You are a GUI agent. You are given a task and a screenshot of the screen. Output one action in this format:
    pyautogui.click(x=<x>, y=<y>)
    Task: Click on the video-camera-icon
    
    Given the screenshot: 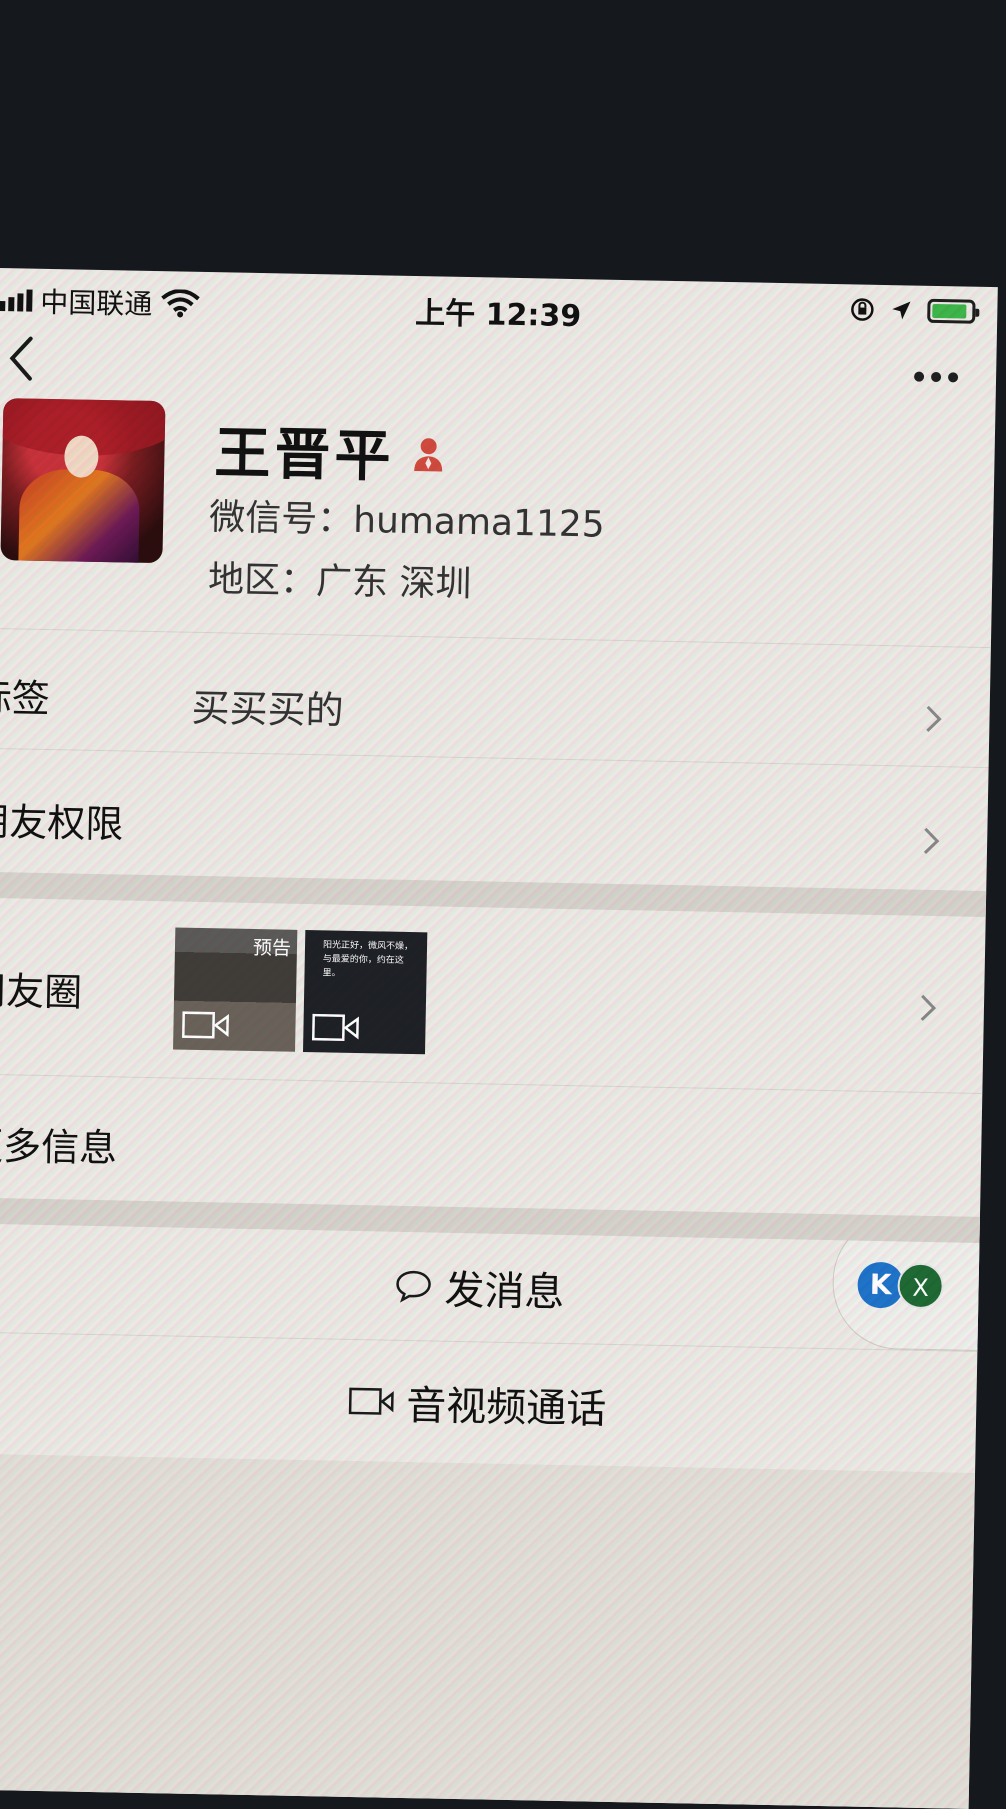 What is the action you would take?
    pyautogui.click(x=371, y=1401)
    